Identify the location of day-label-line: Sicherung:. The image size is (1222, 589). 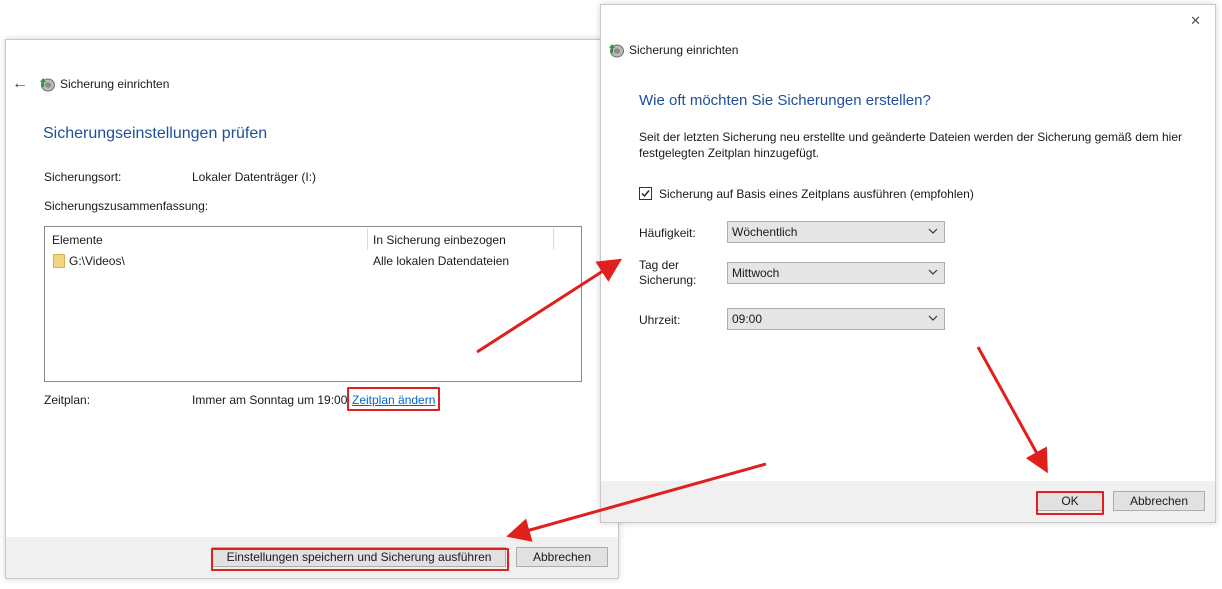
(668, 280).